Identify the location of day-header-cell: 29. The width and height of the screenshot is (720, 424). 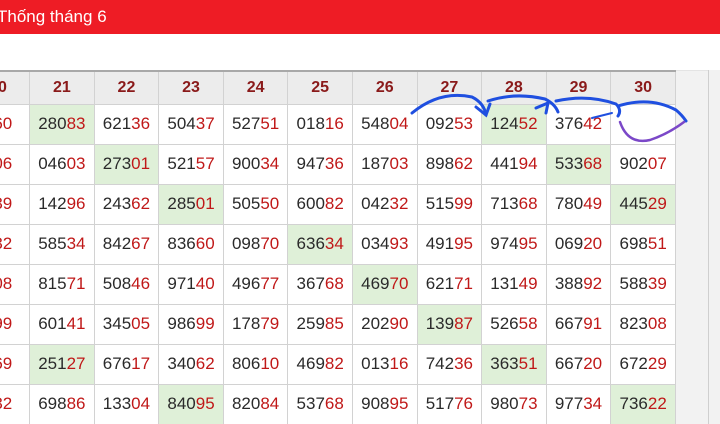
(578, 87).